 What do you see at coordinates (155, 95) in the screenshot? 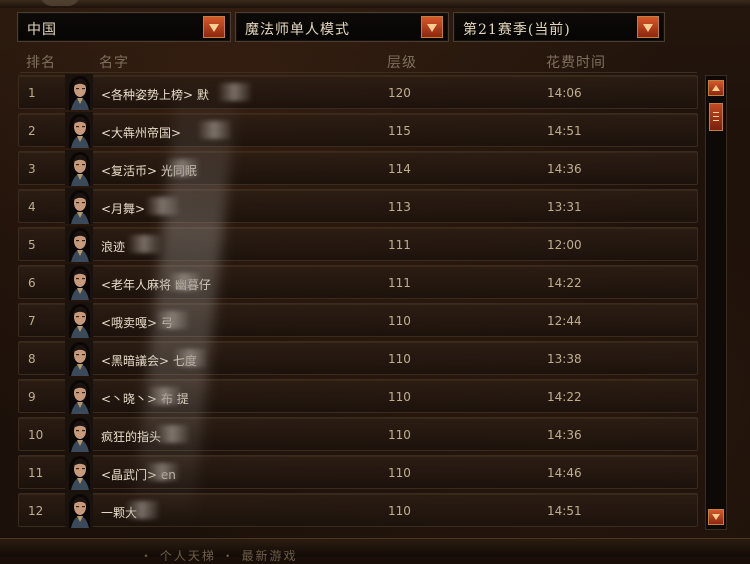
I see `row-name: <各种姿势上榜> 默` at bounding box center [155, 95].